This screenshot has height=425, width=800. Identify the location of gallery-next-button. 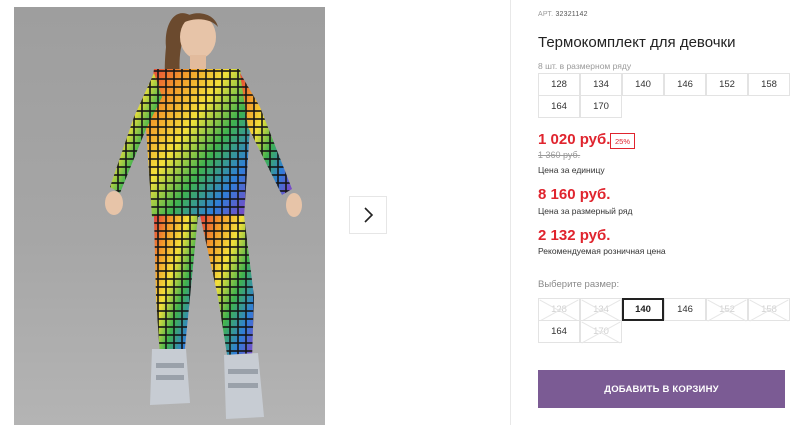
(368, 215).